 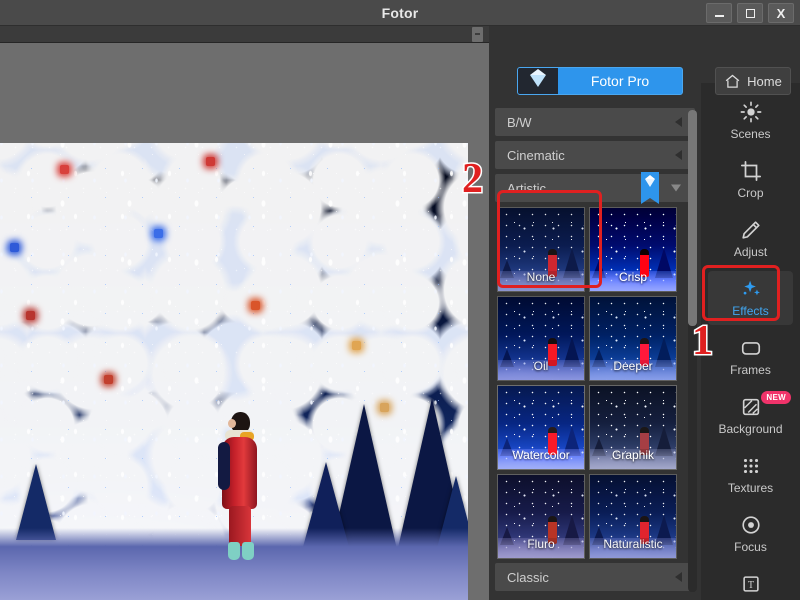 I want to click on category-row-bw: B/W, so click(x=595, y=122).